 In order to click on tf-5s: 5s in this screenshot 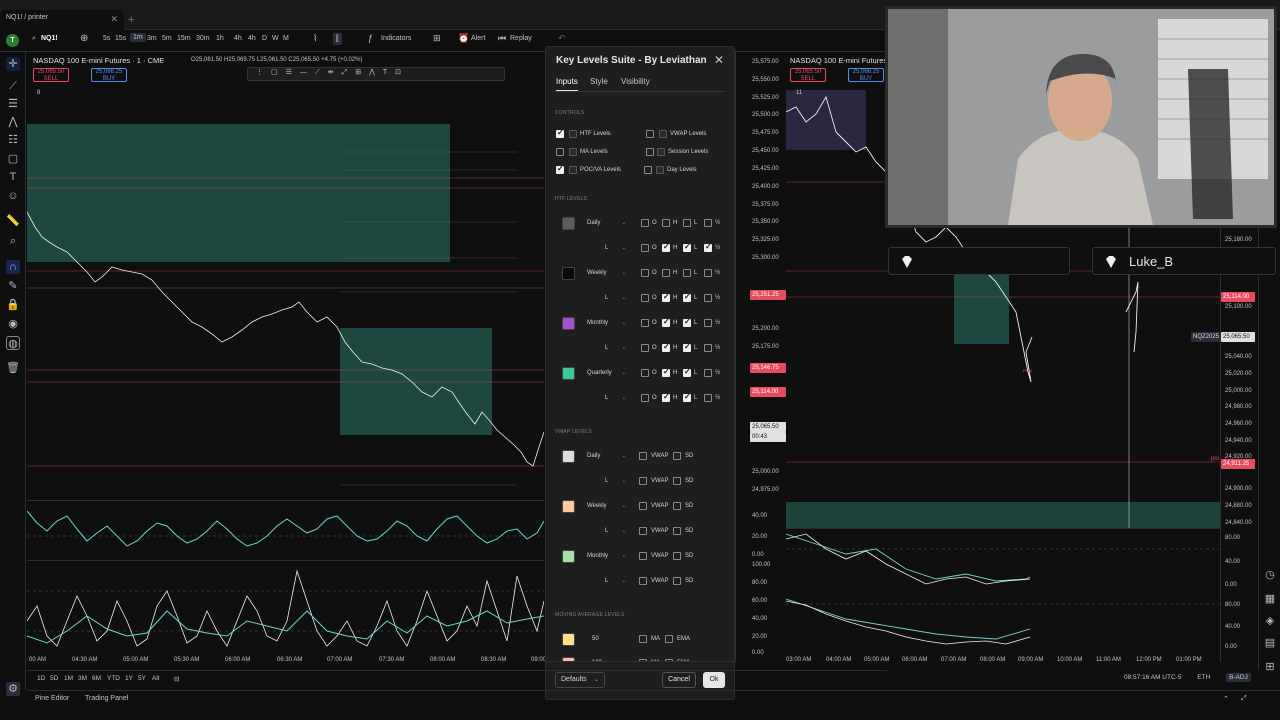, I will do `click(106, 38)`.